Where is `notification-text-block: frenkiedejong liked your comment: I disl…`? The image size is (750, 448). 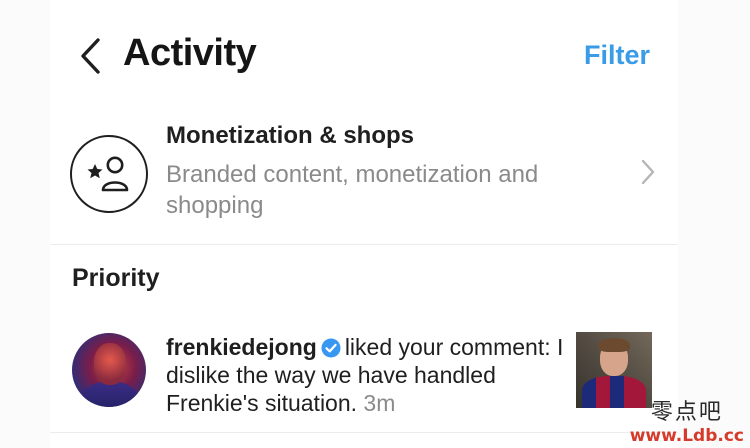
notification-text-block: frenkiedejong liked your comment: I disl… is located at coordinates (376, 375).